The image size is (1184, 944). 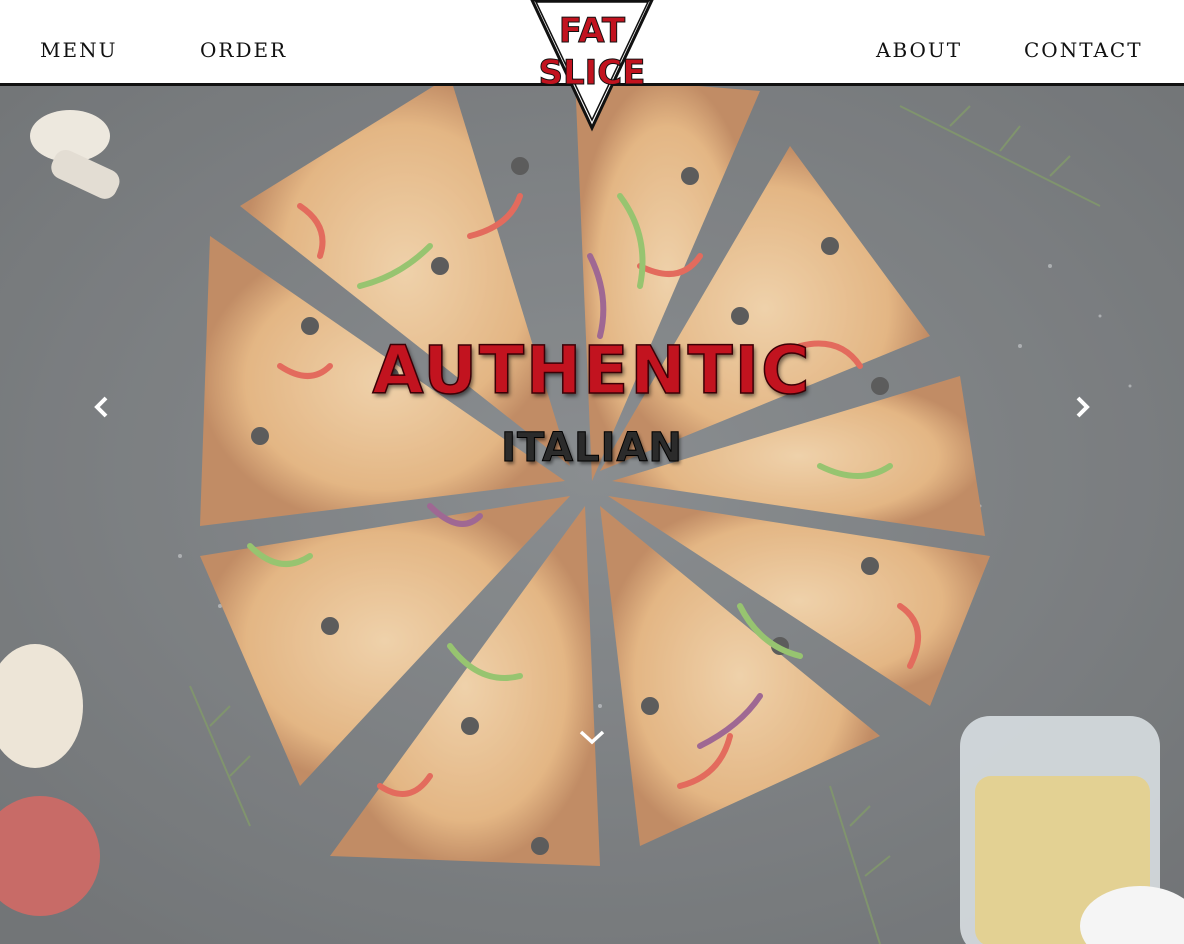 I want to click on logo-triangle-icon: FAT SLICE, so click(x=592, y=66).